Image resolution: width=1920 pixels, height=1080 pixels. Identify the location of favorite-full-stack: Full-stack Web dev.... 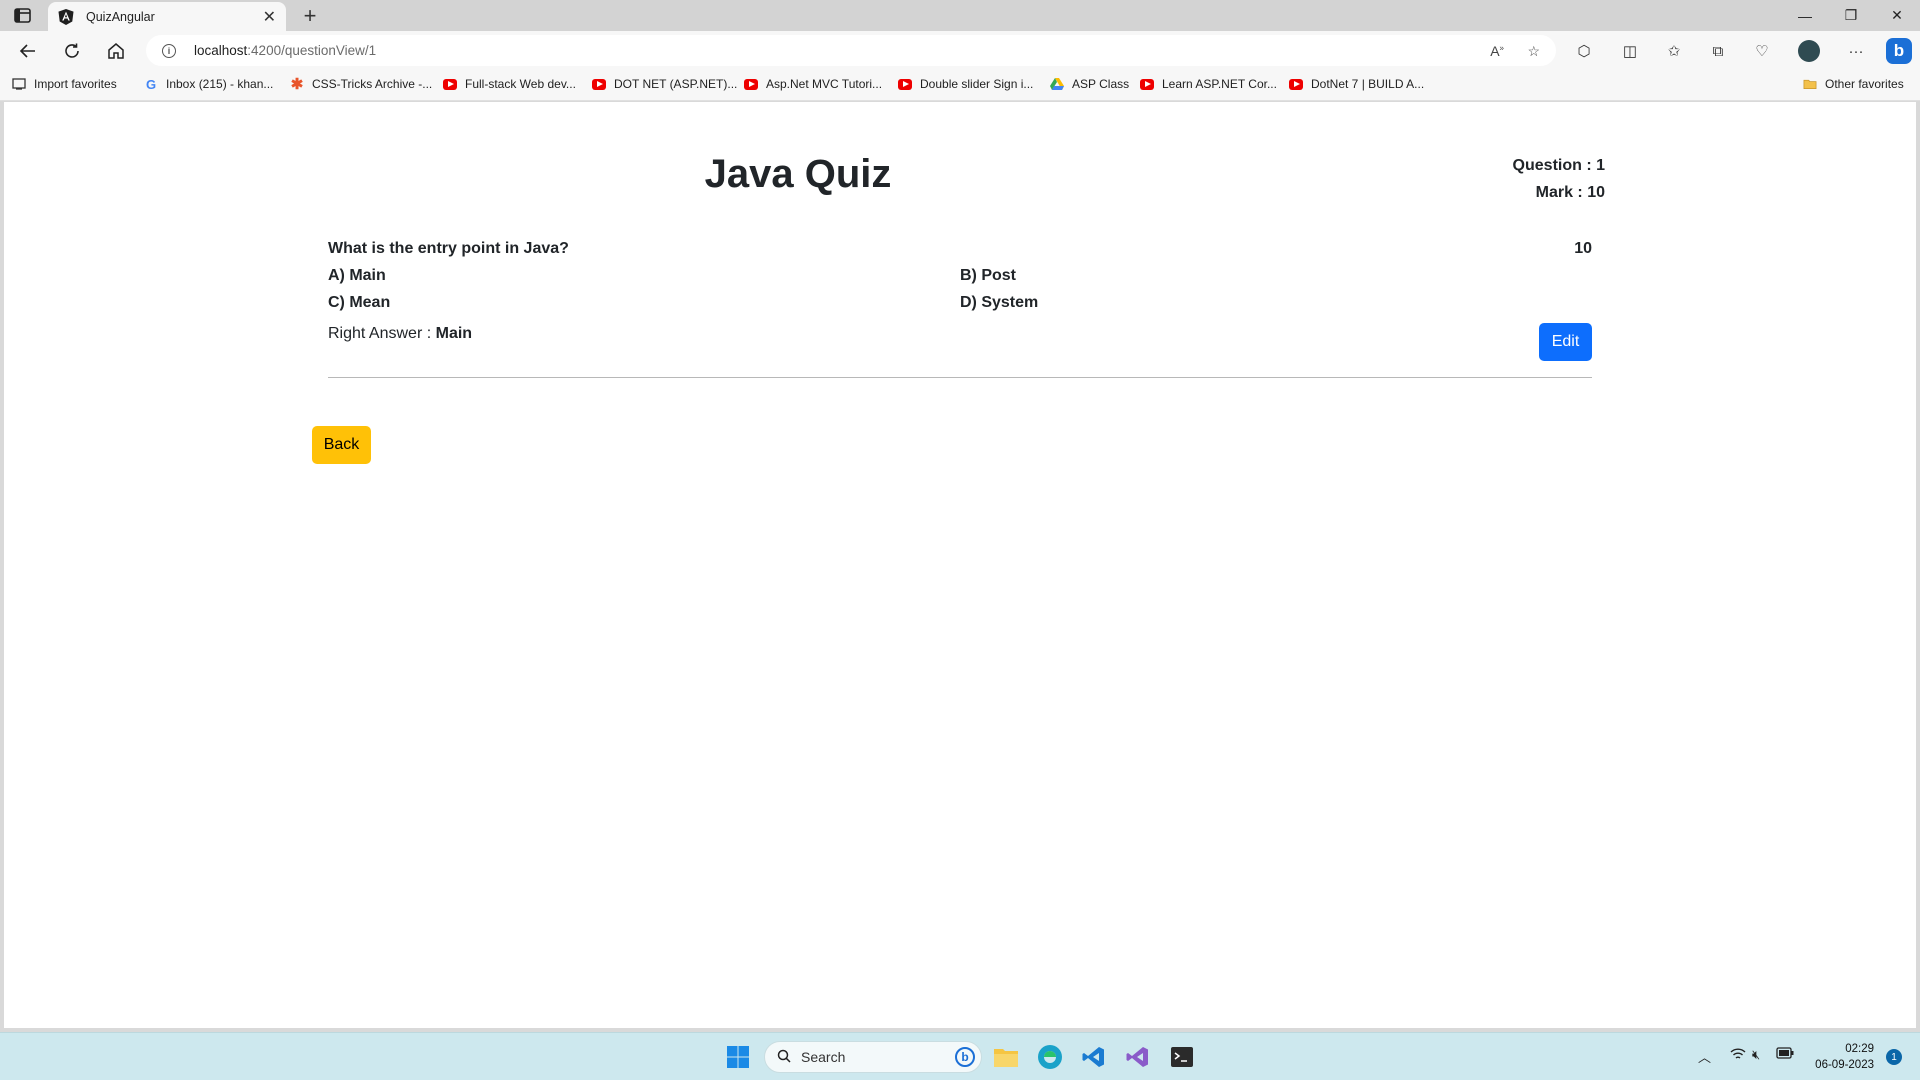
(509, 84).